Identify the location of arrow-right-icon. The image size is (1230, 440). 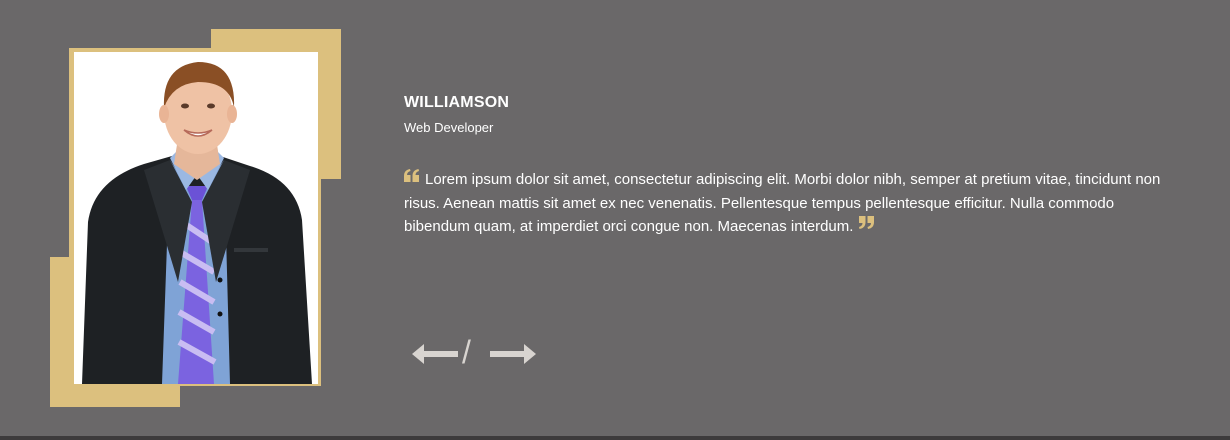
(513, 354).